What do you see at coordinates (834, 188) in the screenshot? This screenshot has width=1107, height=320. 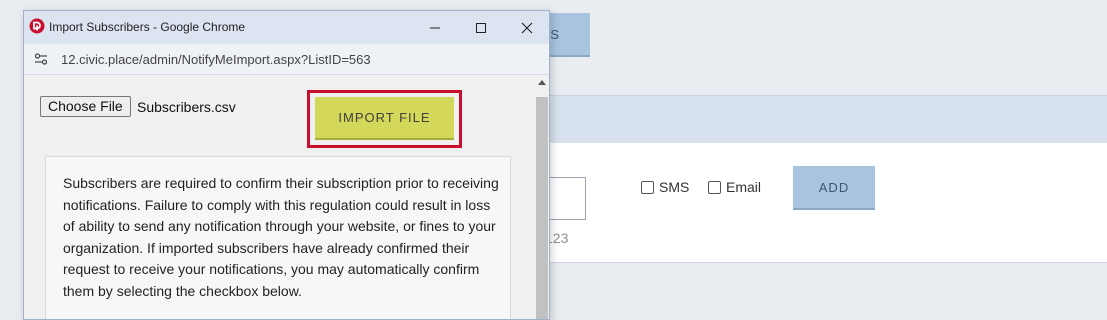 I see `add-button: ADD` at bounding box center [834, 188].